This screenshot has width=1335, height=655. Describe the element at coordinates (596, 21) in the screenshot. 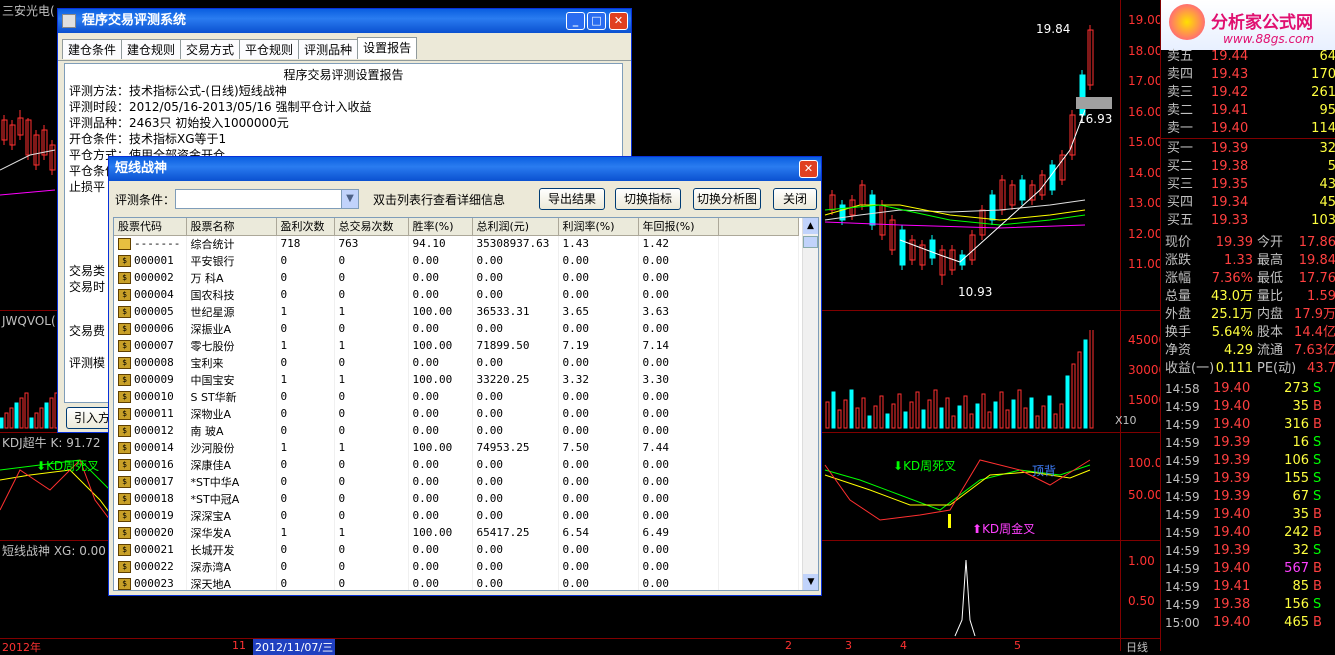

I see `maximize-button: □` at that location.